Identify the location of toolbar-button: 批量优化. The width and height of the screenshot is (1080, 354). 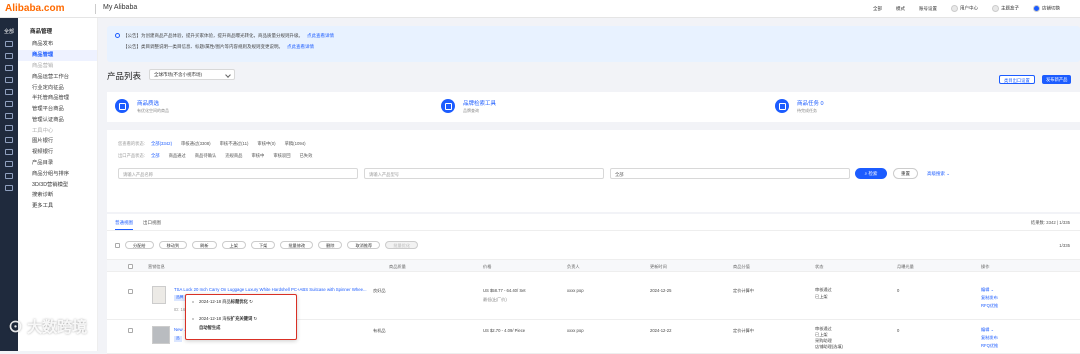
(402, 245).